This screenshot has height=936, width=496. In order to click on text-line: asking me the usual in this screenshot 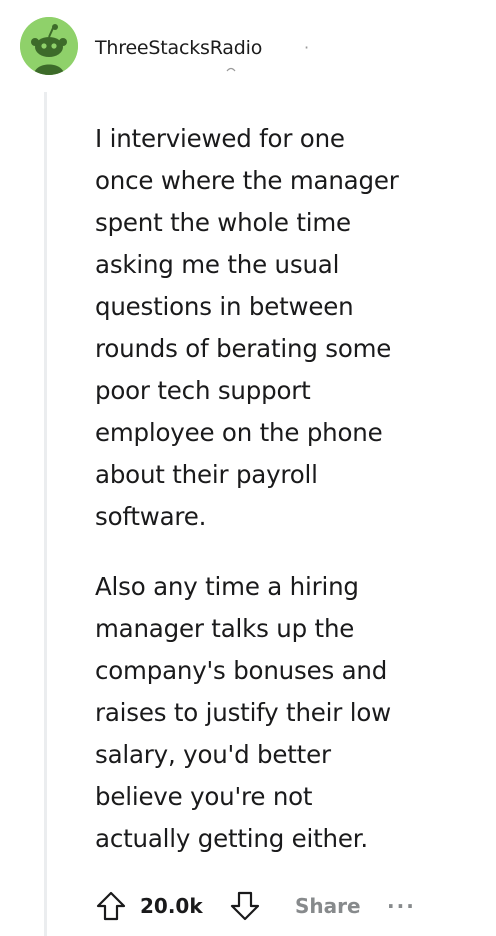, I will do `click(217, 264)`.